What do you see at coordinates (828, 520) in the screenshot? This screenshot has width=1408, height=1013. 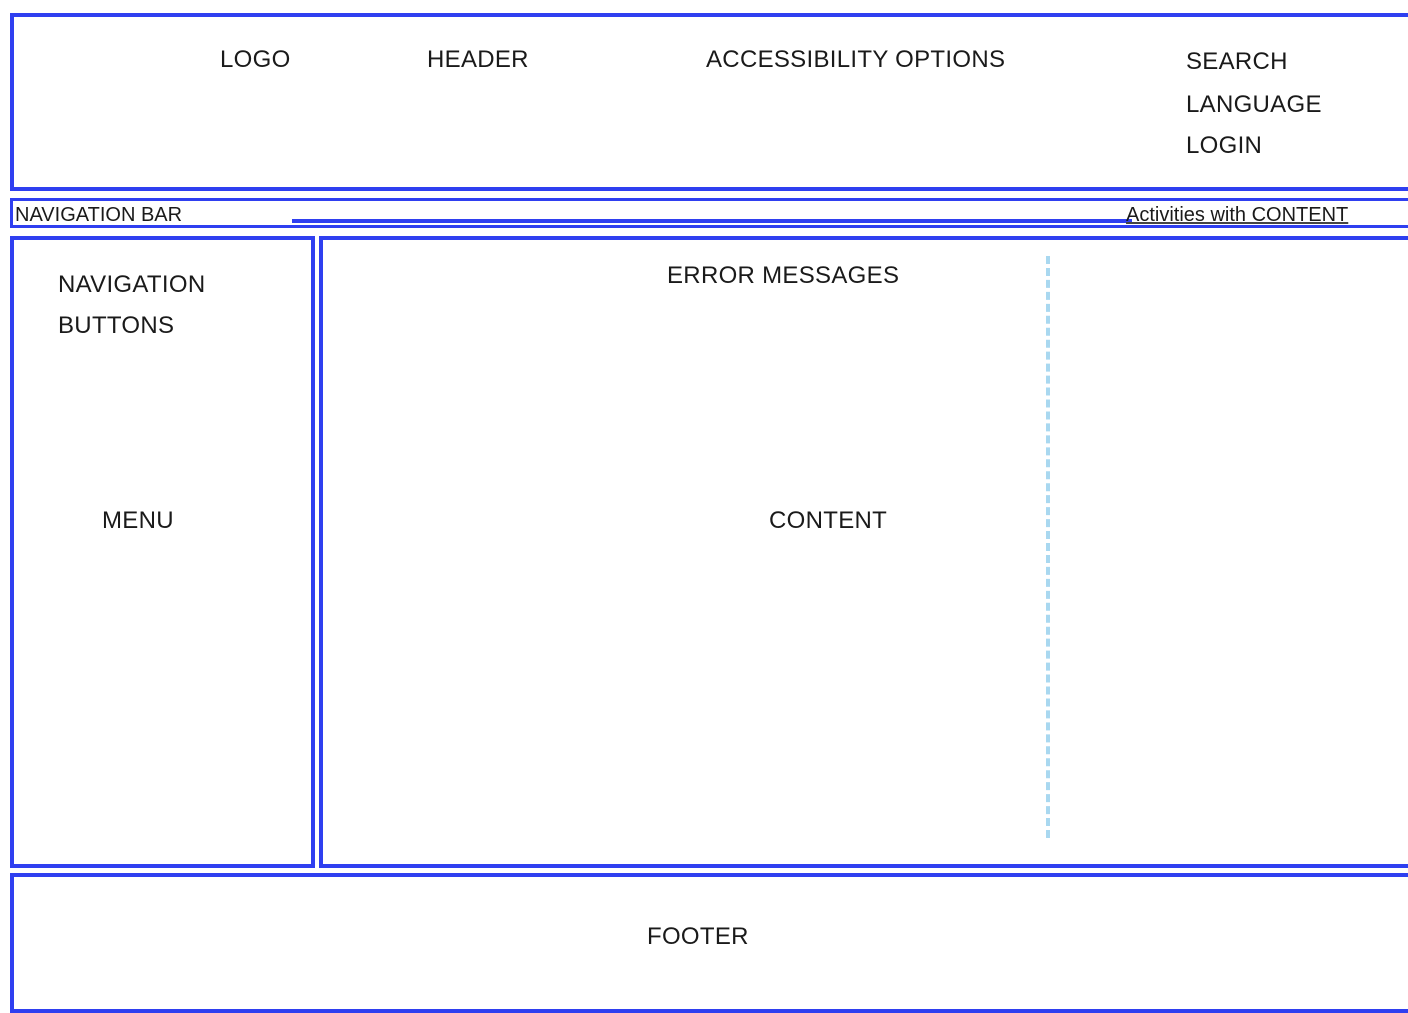 I see `content-label: CONTENT` at bounding box center [828, 520].